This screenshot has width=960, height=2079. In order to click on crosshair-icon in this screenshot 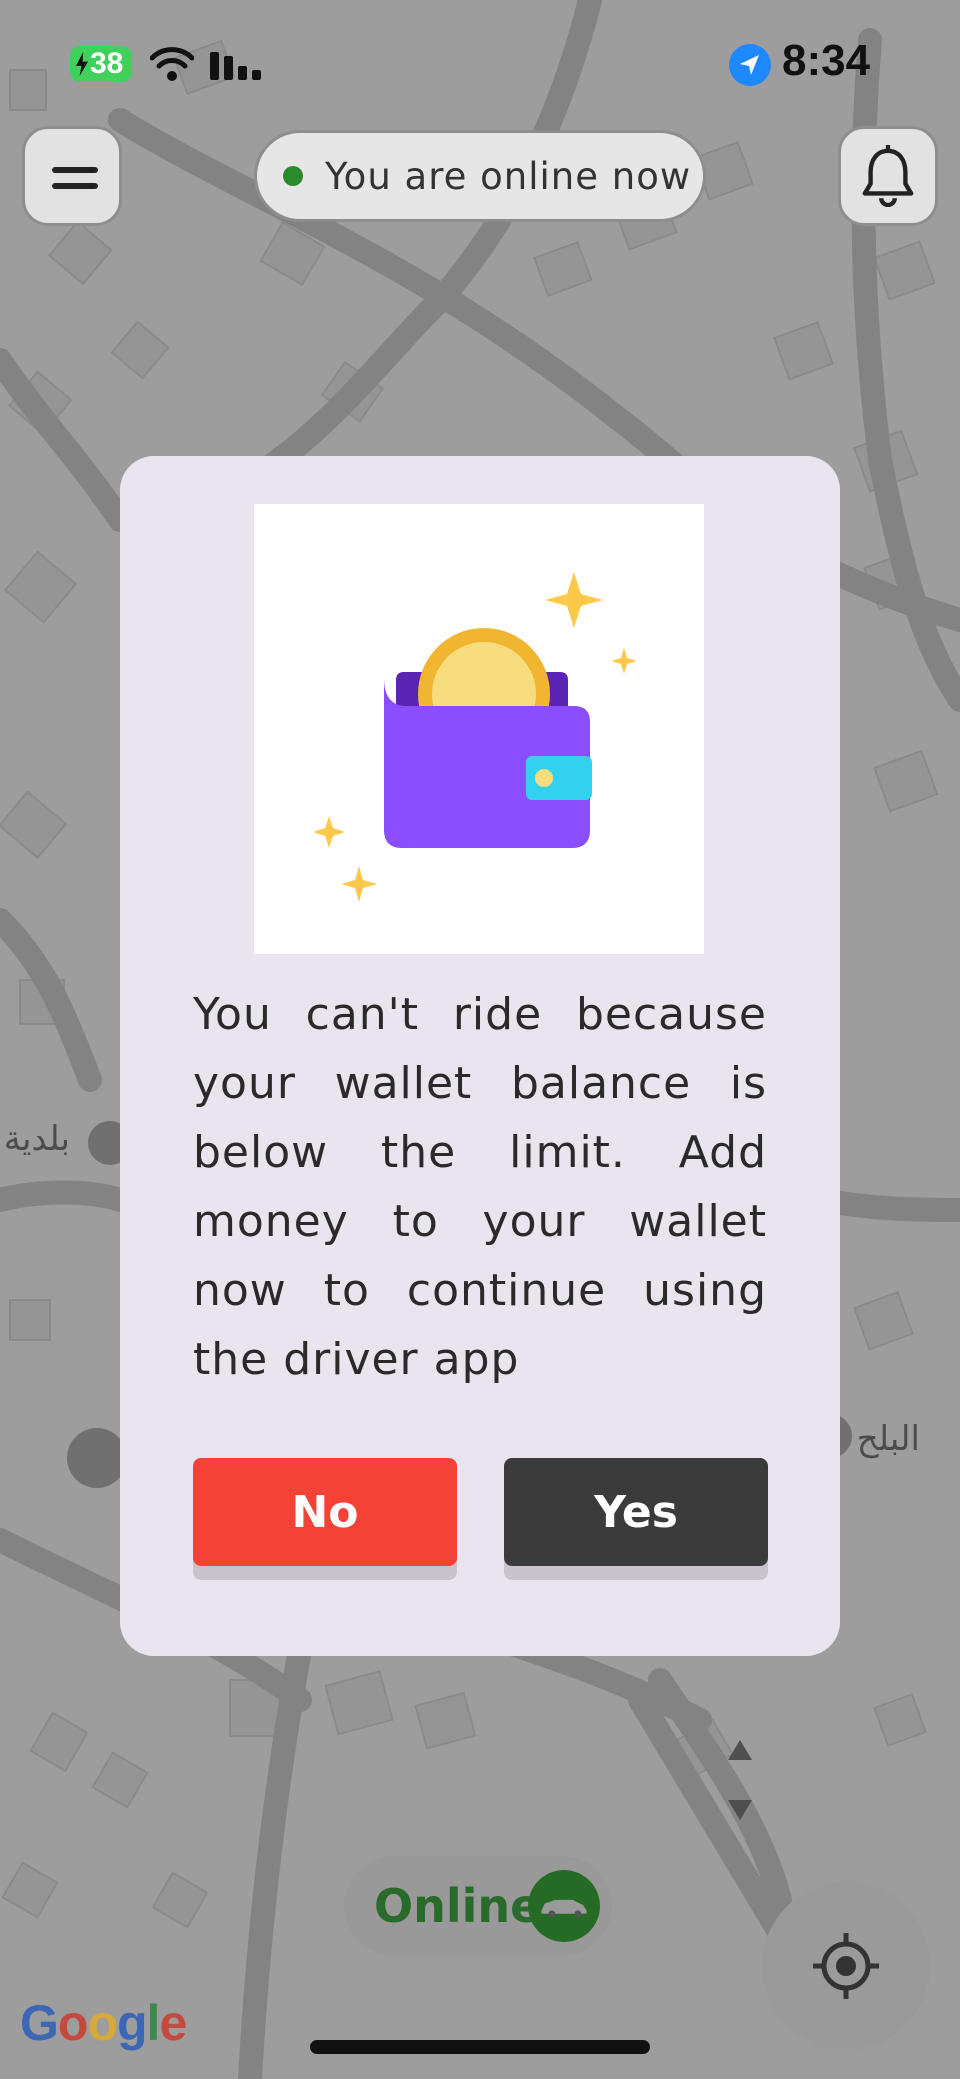, I will do `click(846, 1966)`.